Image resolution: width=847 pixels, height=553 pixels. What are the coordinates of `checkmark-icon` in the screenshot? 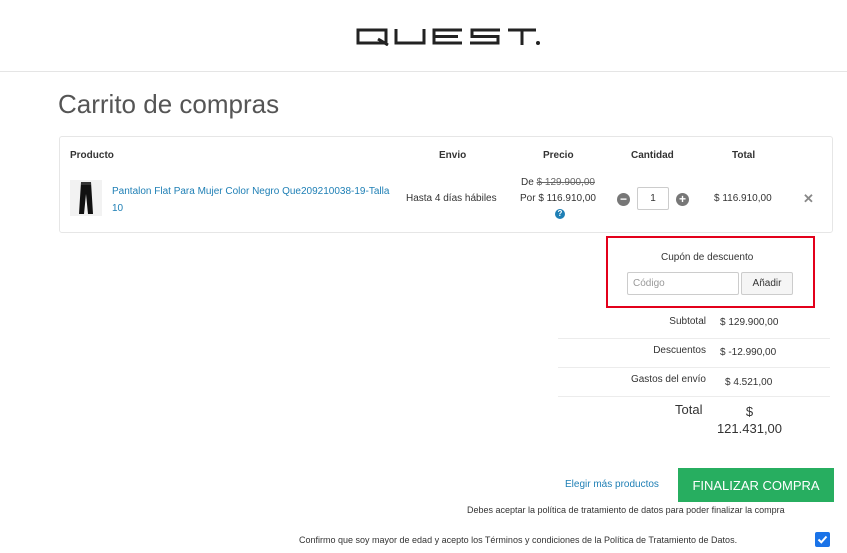 It's located at (822, 539).